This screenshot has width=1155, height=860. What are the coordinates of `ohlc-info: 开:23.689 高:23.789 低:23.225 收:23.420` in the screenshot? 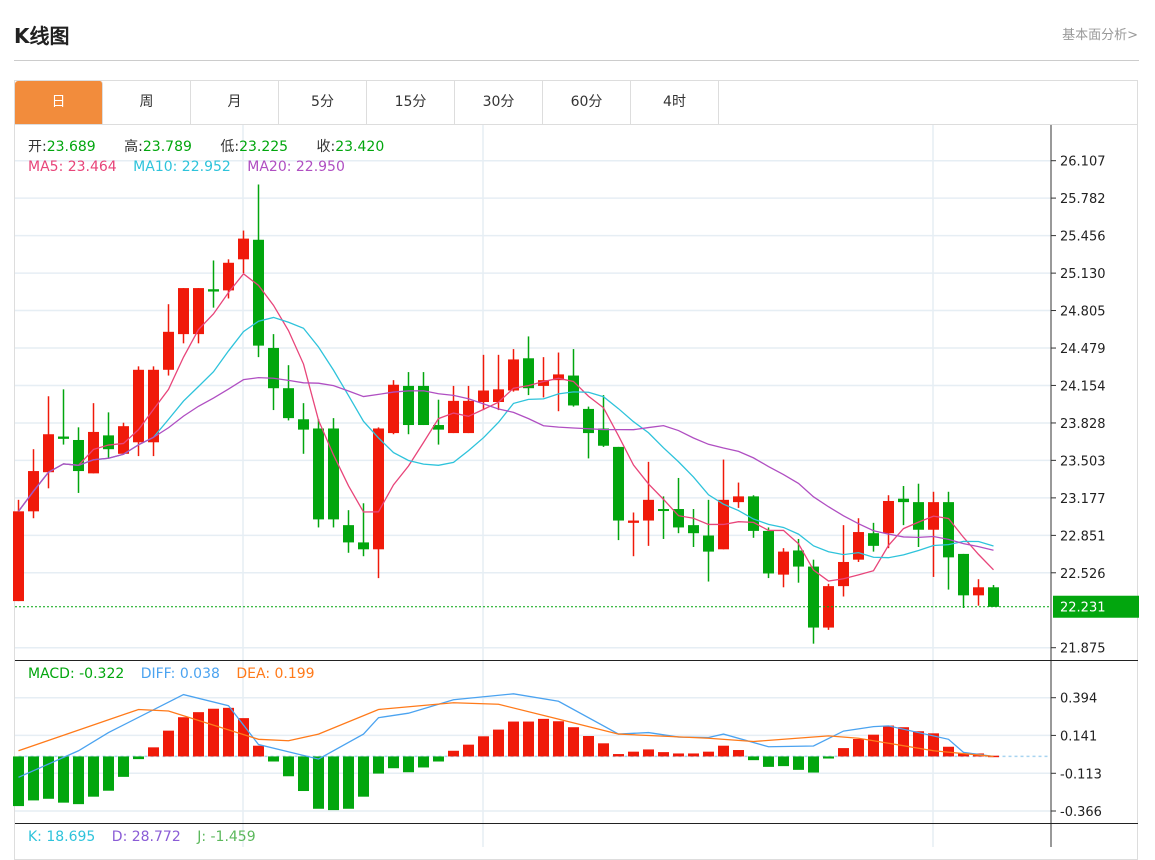 It's located at (218, 146).